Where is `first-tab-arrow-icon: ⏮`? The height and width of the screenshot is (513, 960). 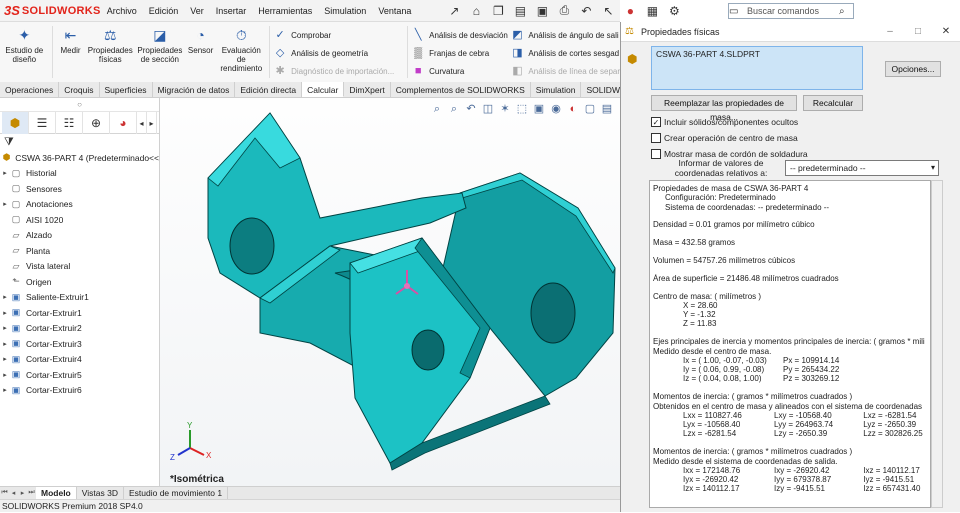 first-tab-arrow-icon: ⏮ is located at coordinates (4, 493).